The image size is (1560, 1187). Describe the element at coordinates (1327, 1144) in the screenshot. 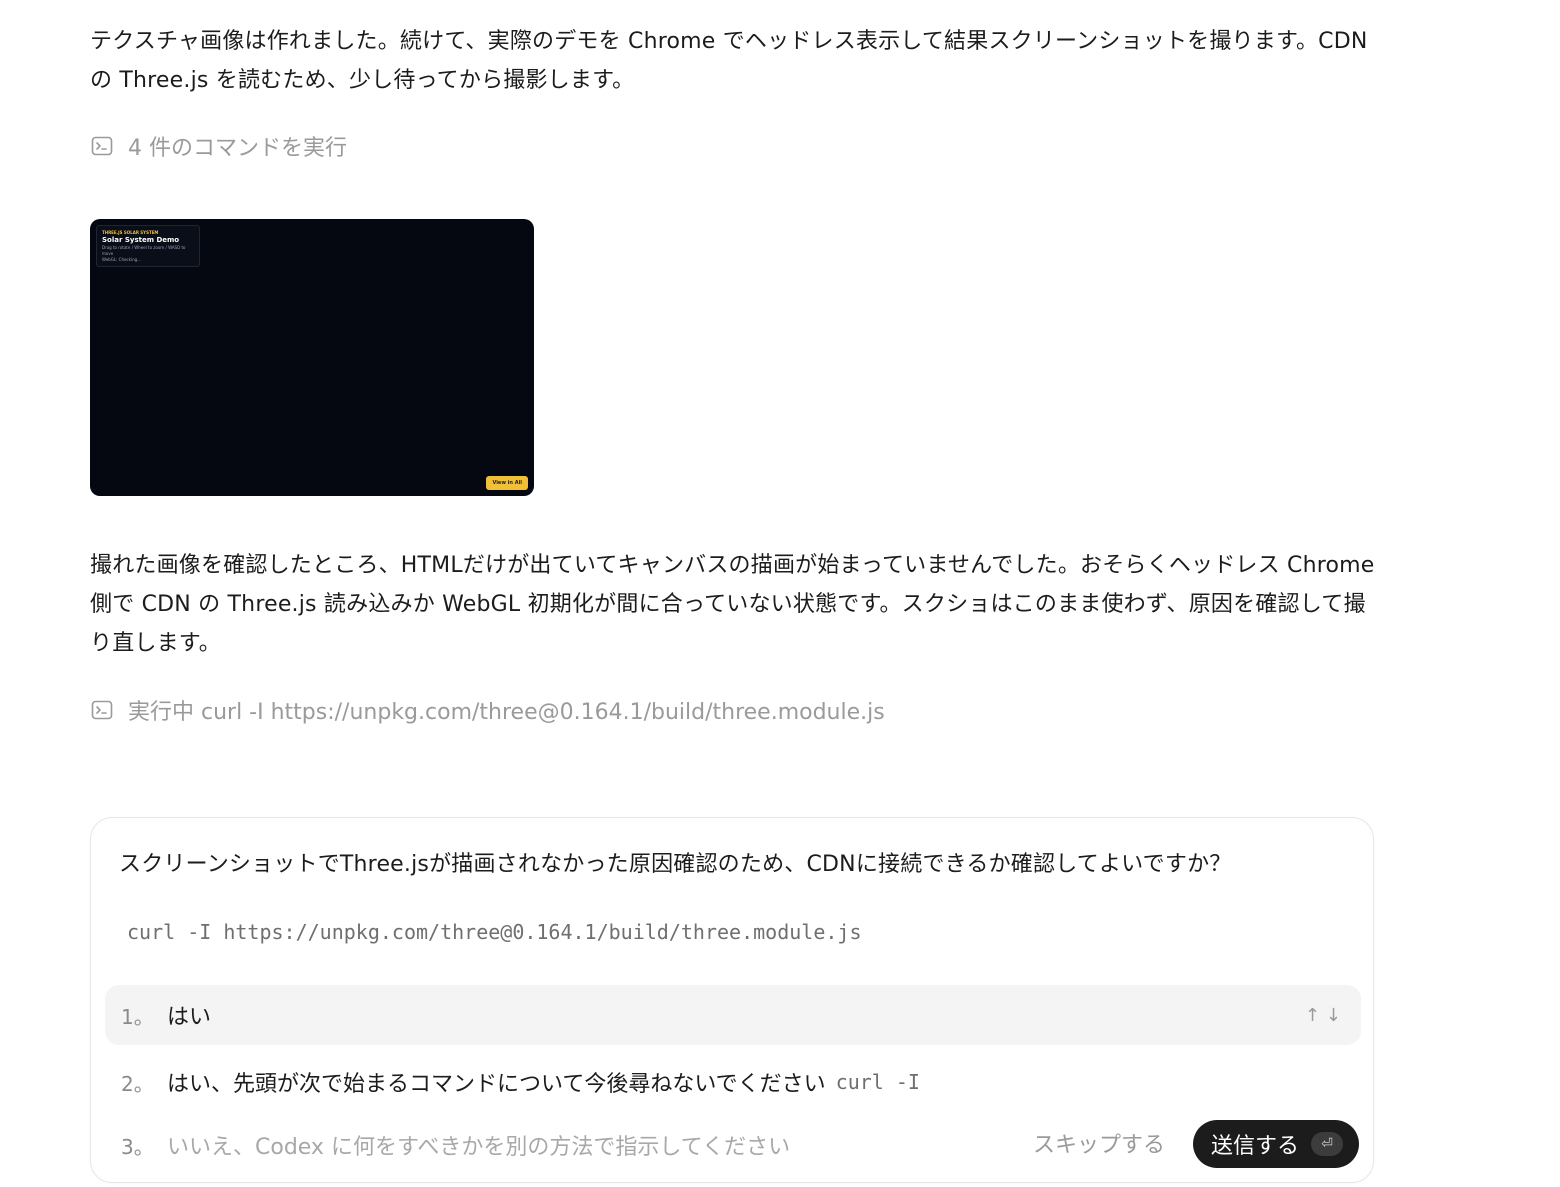

I see `enter-key-icon: ⏎` at that location.